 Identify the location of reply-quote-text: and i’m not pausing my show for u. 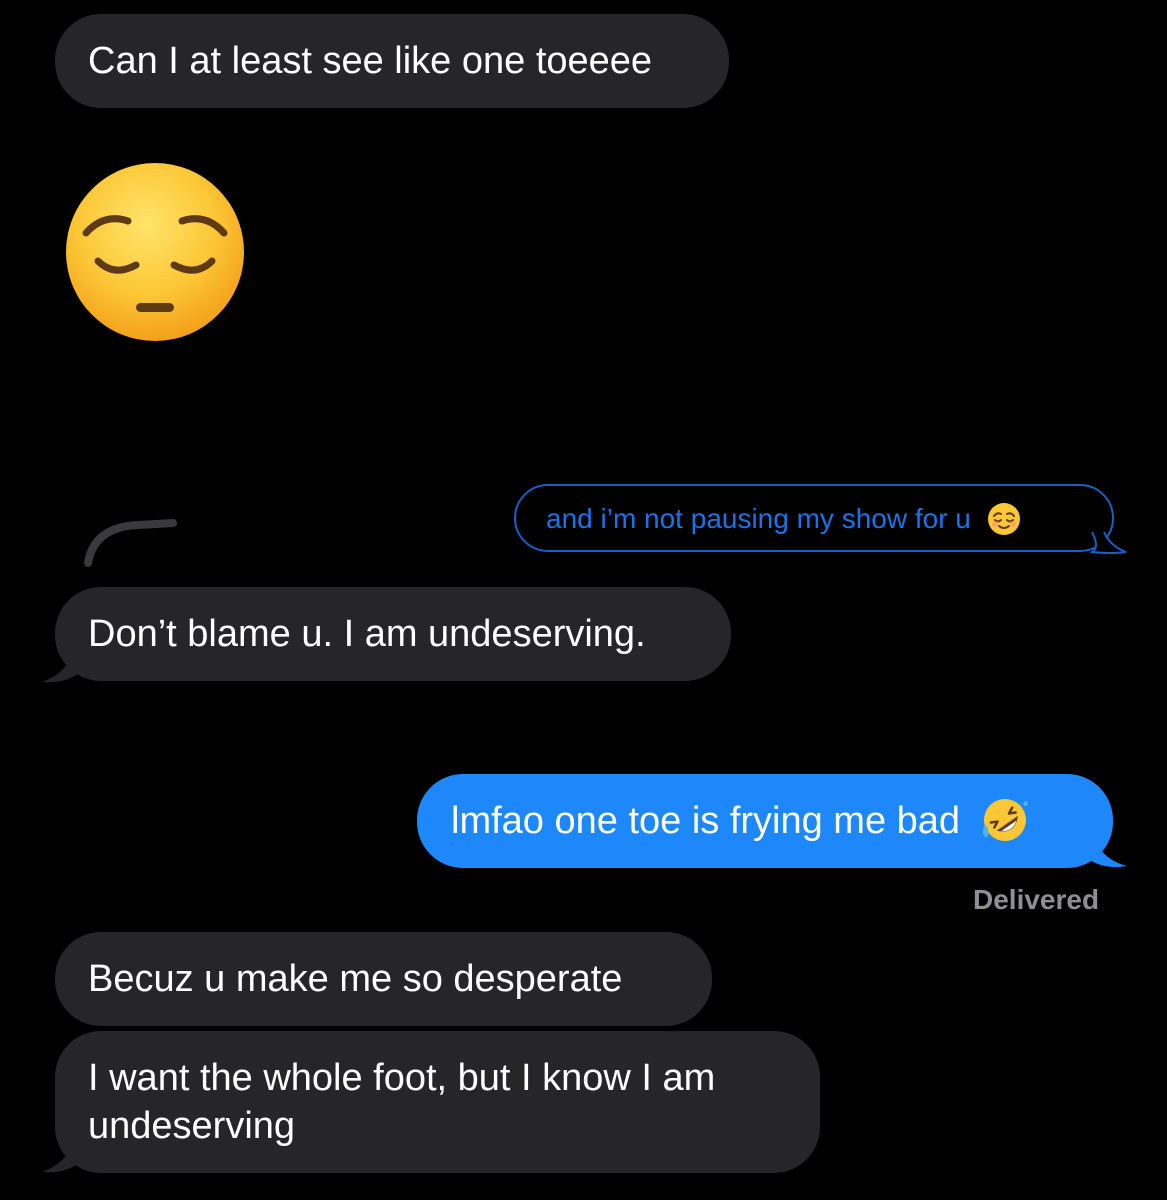
(758, 518).